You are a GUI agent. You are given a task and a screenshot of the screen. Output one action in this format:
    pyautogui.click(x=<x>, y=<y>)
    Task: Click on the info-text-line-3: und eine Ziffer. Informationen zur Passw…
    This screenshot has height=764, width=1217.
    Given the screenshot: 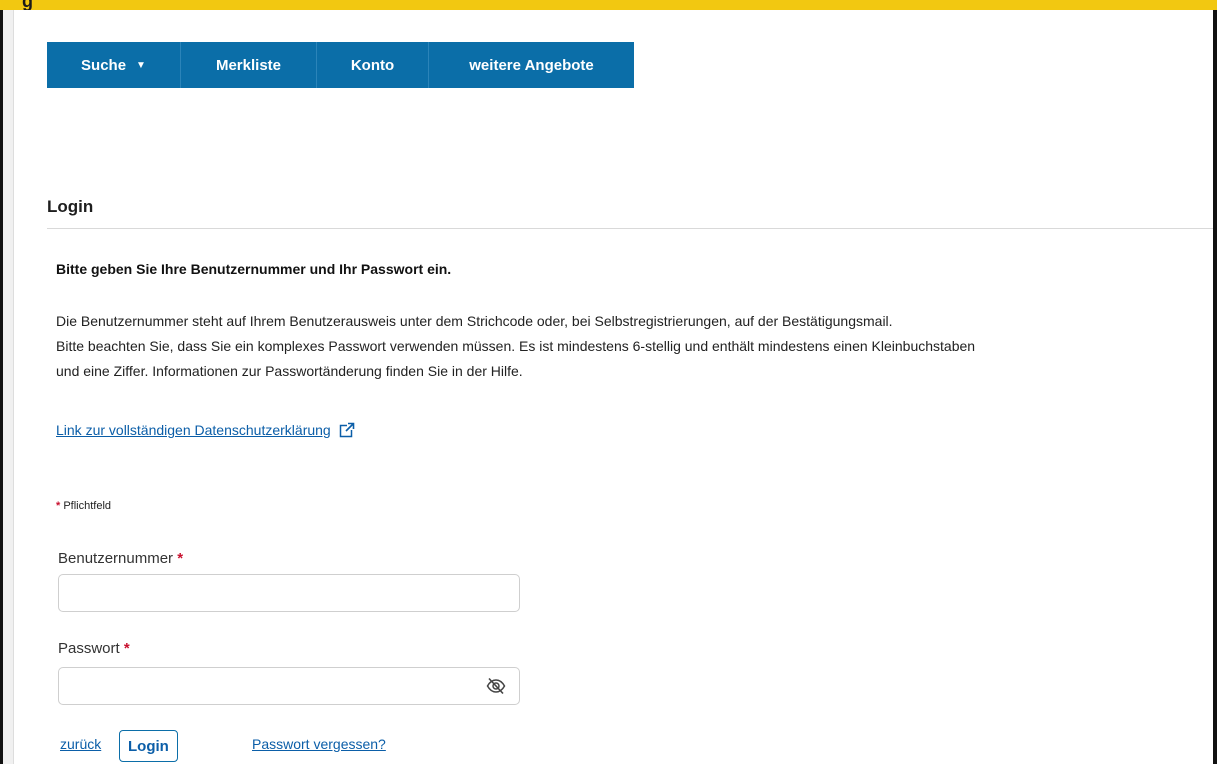 What is the action you would take?
    pyautogui.click(x=289, y=371)
    